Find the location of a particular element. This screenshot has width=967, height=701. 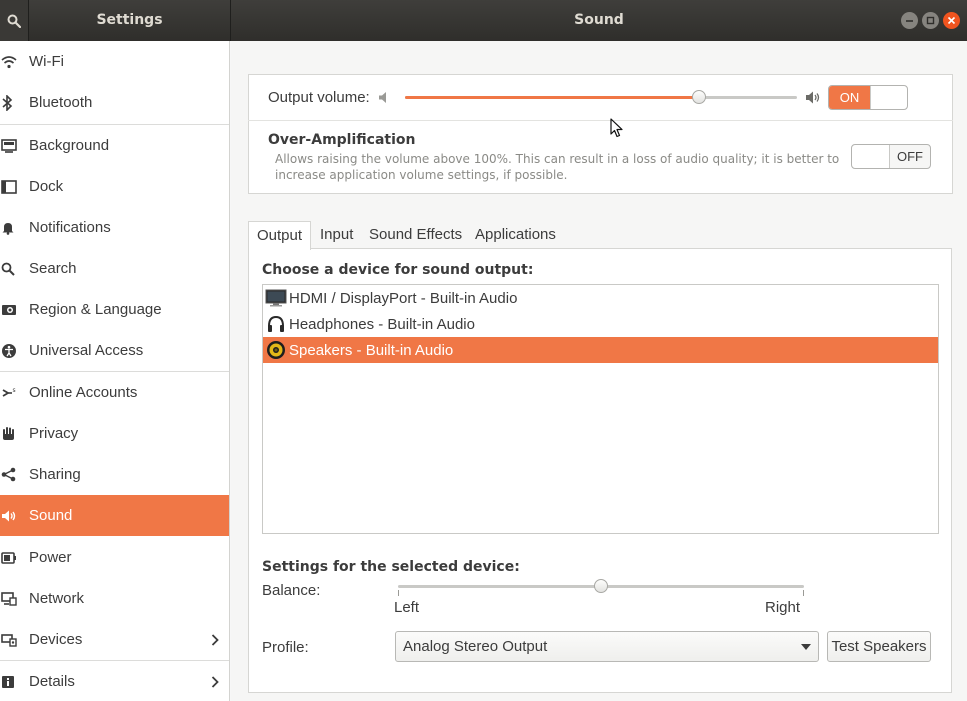

sidebar-item-privacy: Privacy is located at coordinates (114, 433).